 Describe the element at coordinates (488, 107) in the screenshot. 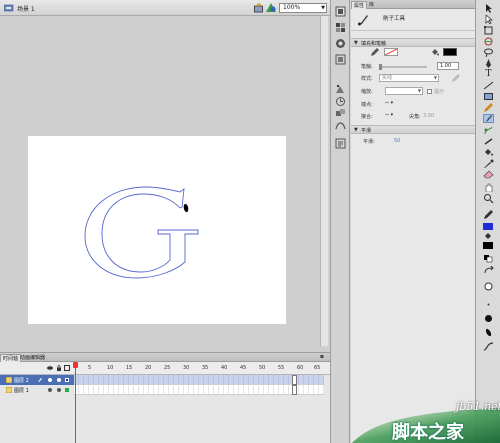

I see `pencil-tool-icon` at that location.